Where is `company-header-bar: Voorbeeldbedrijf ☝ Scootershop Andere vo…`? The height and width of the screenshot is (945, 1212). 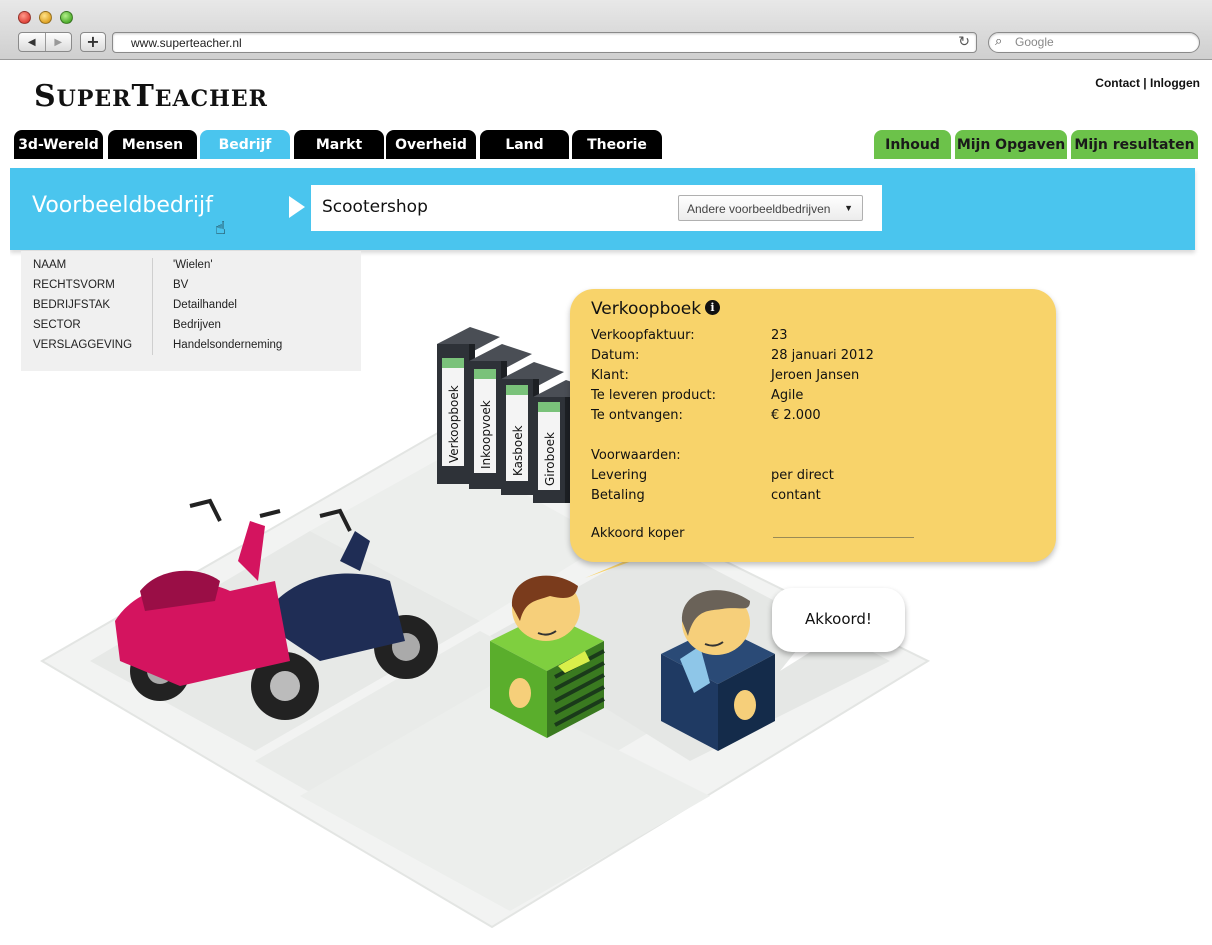 company-header-bar: Voorbeeldbedrijf ☝ Scootershop Andere vo… is located at coordinates (602, 209).